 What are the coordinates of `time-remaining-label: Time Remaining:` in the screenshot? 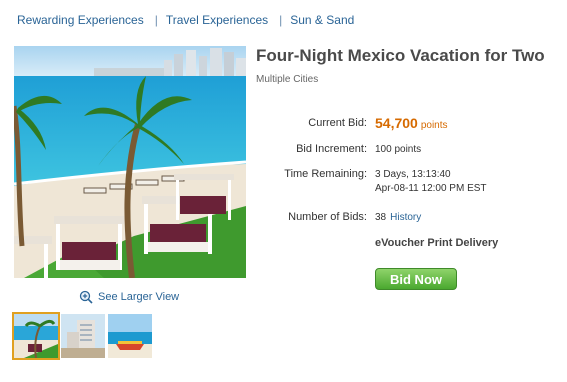 It's located at (325, 174).